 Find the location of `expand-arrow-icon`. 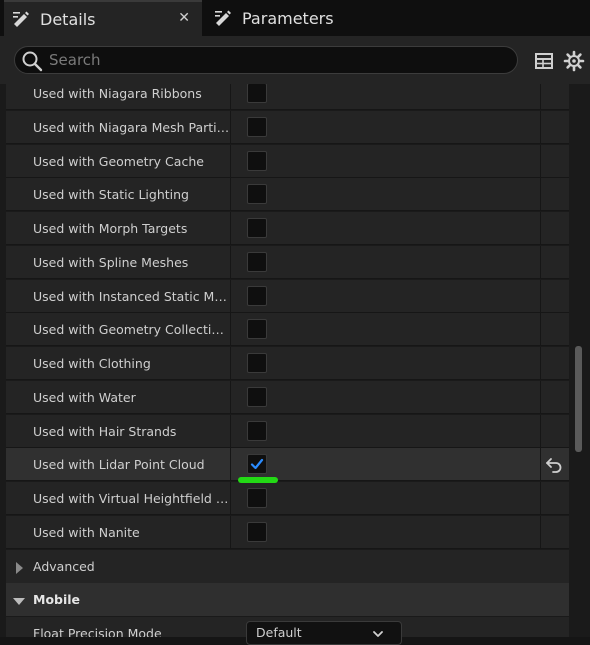

expand-arrow-icon is located at coordinates (19, 567).